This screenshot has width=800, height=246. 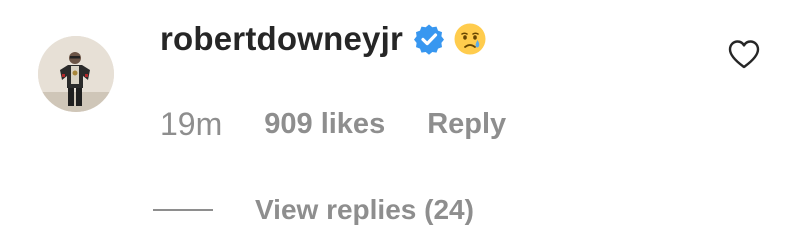 What do you see at coordinates (429, 39) in the screenshot?
I see `verified-badge-icon` at bounding box center [429, 39].